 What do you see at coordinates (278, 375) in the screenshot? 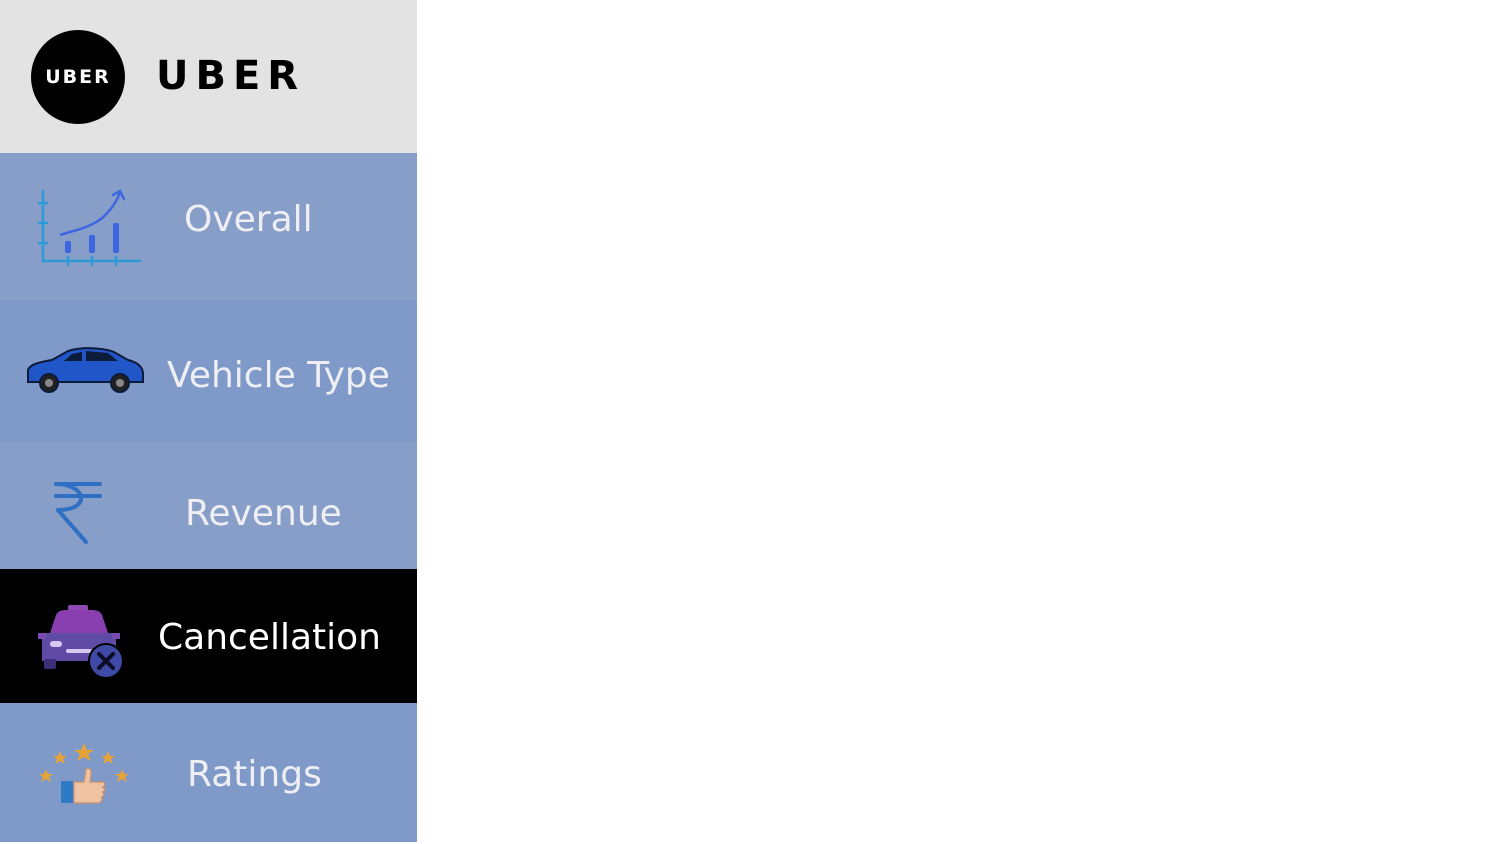
I see `nav-label-vehicle-type: Vehicle Type` at bounding box center [278, 375].